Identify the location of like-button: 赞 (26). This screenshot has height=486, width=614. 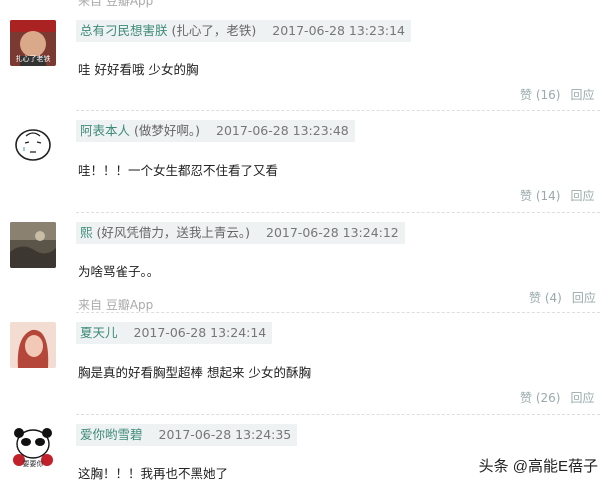
(540, 398).